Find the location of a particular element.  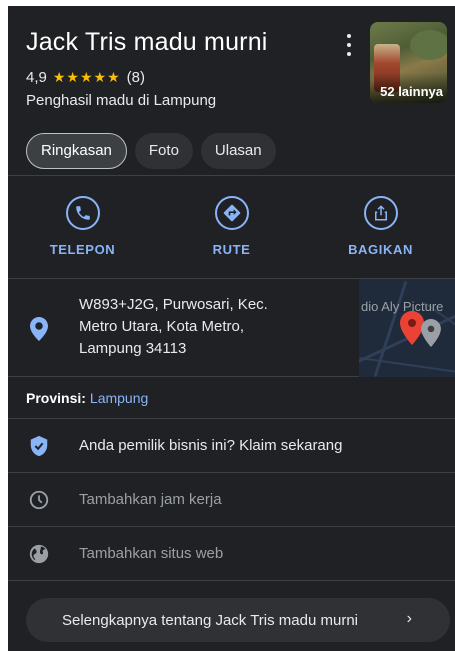

map-thumbnail: dio Aly Picture is located at coordinates (407, 328).